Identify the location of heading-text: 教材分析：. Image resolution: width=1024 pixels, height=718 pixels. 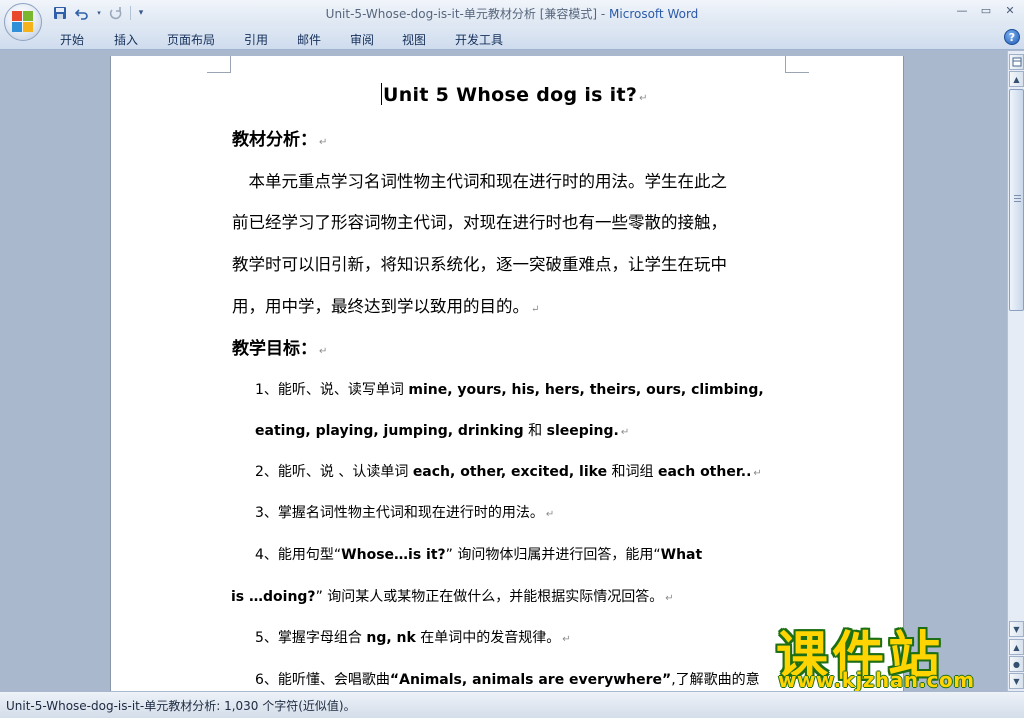
(274, 140).